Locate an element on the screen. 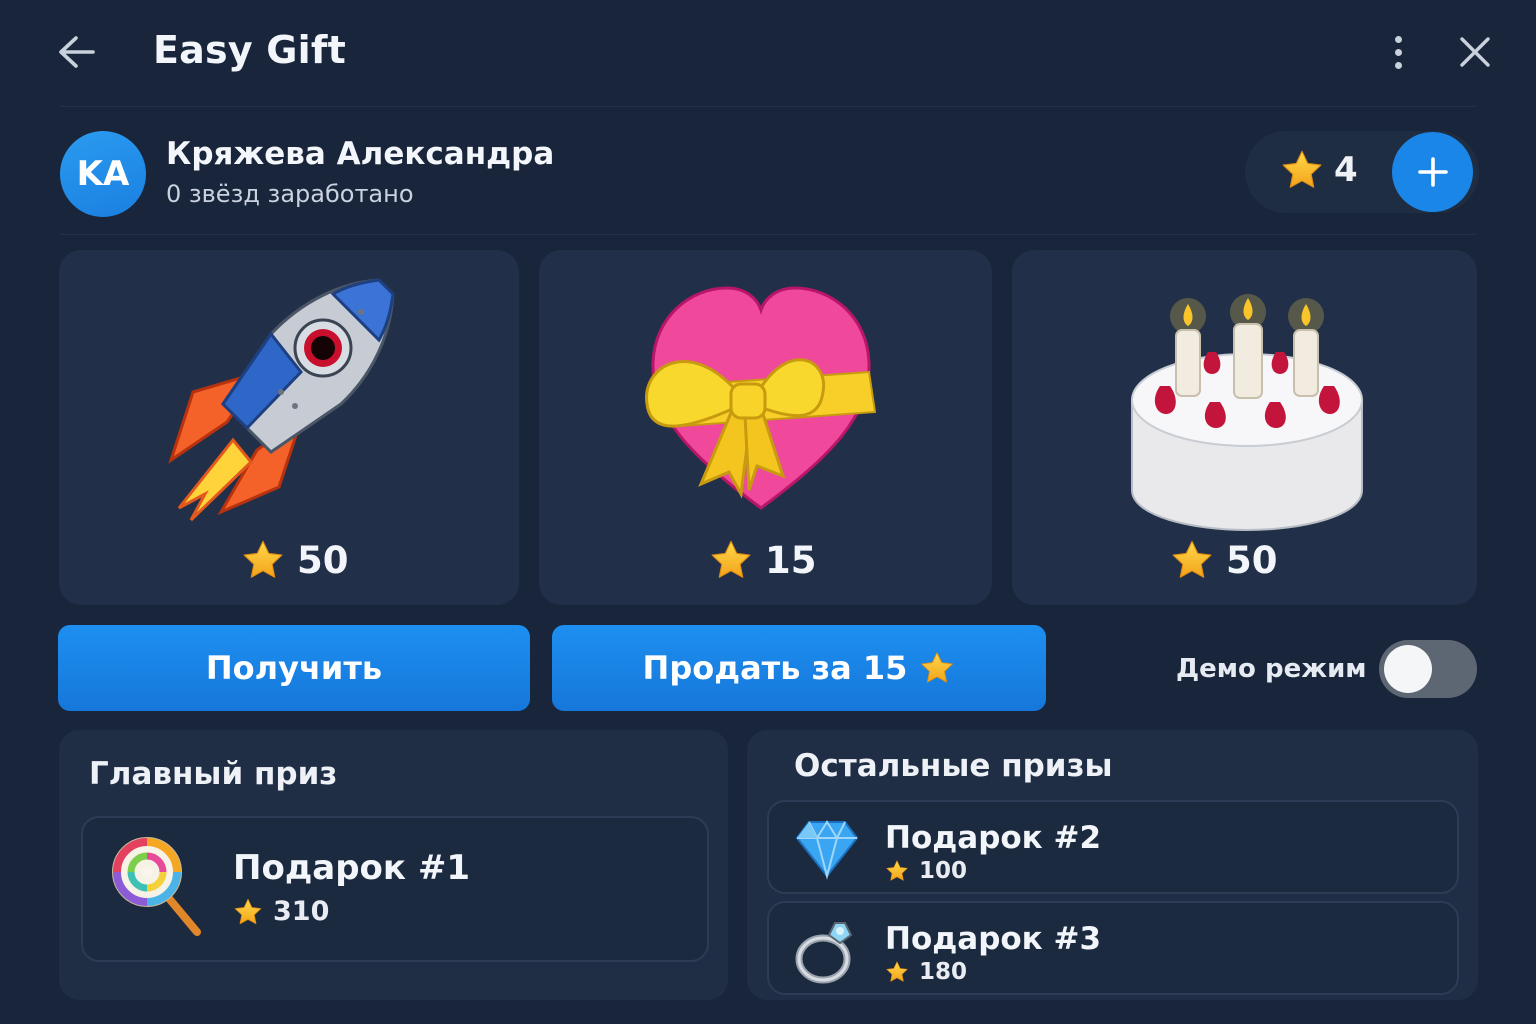 The image size is (1536, 1024). heart-with-ribbon-icon is located at coordinates (761, 398).